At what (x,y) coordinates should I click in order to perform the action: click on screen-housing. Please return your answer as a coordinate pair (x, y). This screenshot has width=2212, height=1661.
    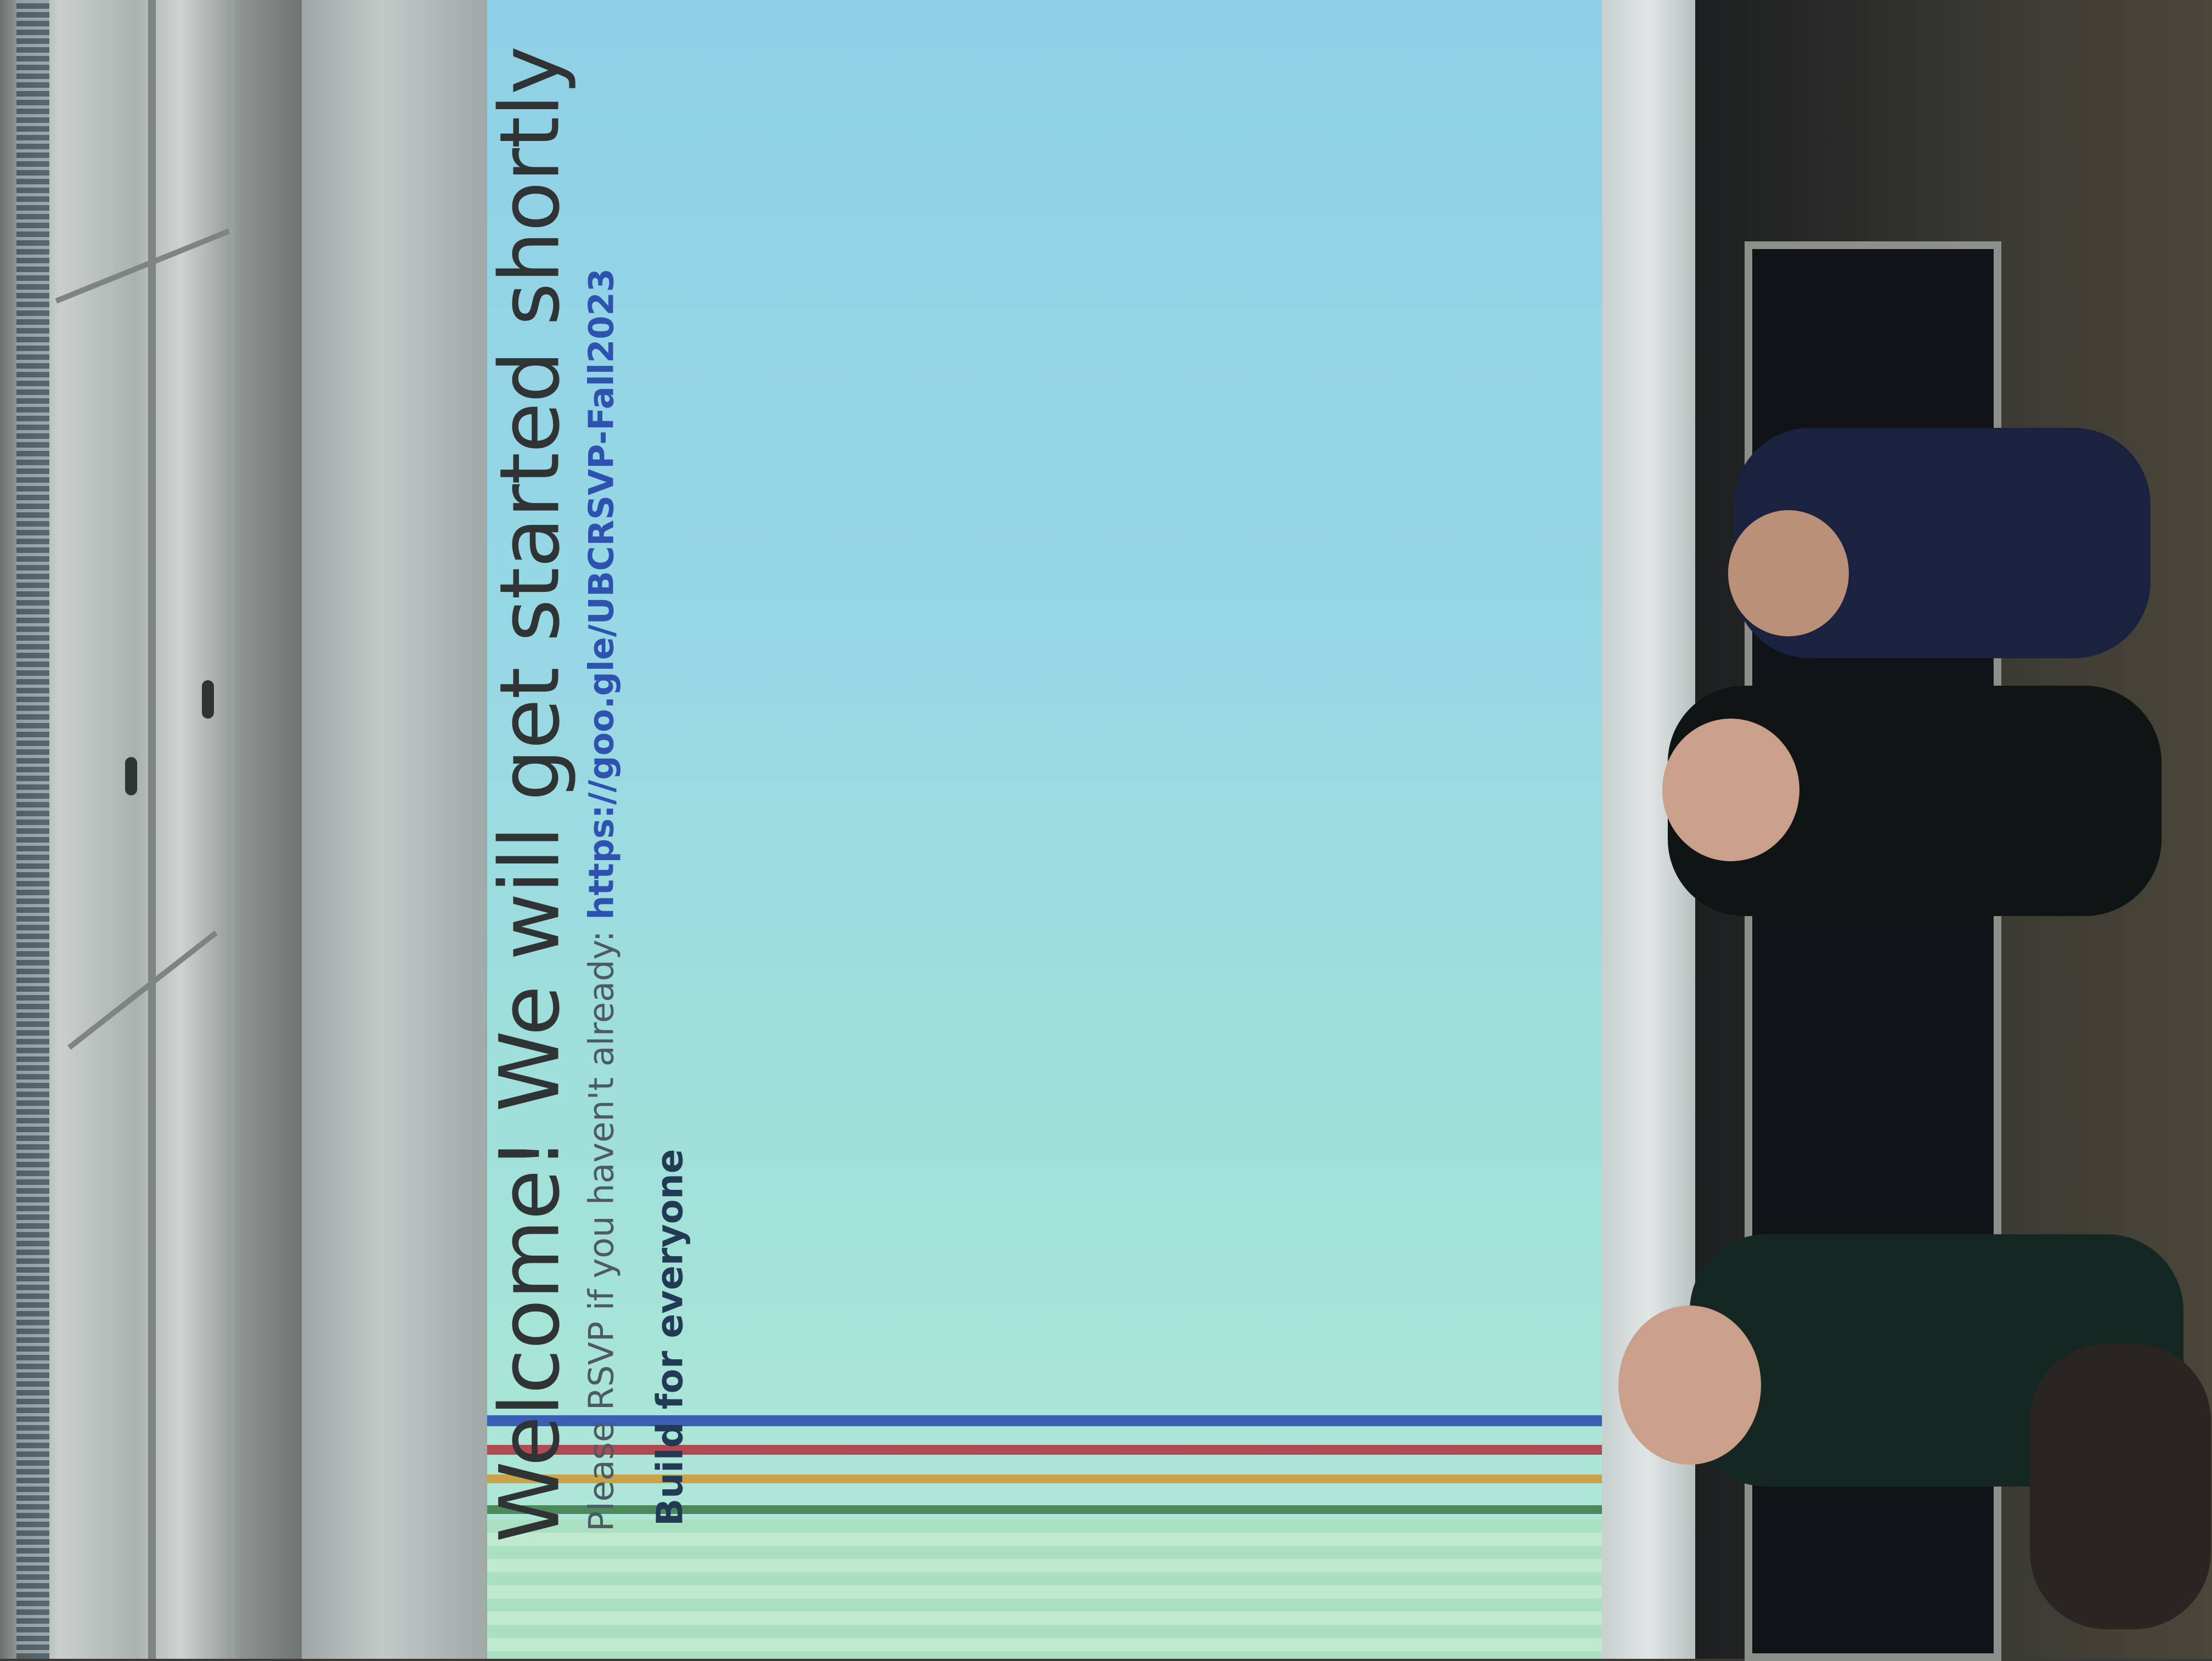
    Looking at the image, I should click on (400, 829).